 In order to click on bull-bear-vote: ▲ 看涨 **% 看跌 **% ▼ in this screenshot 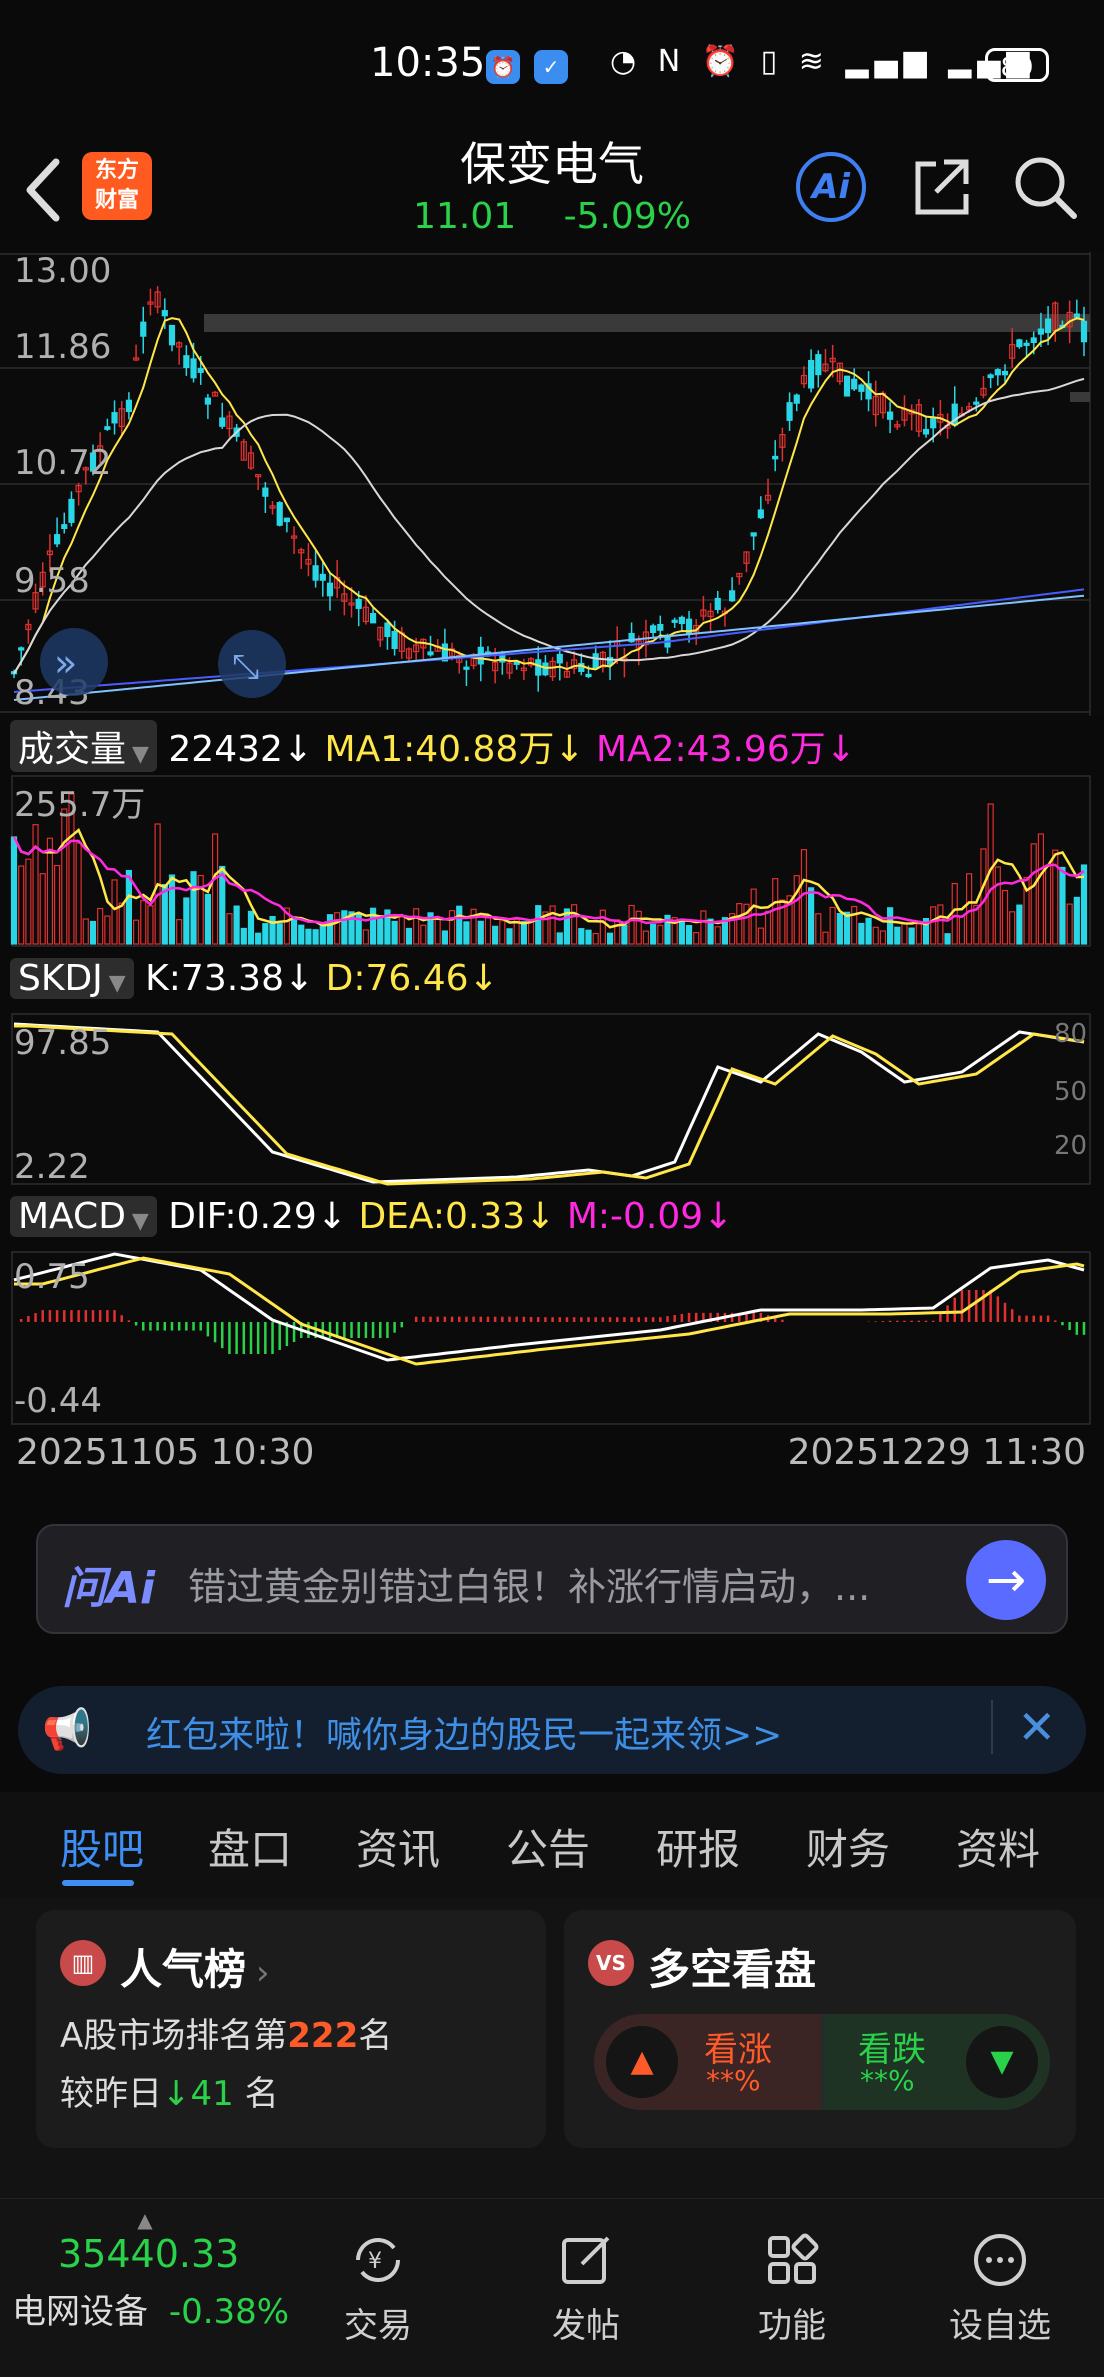, I will do `click(822, 2062)`.